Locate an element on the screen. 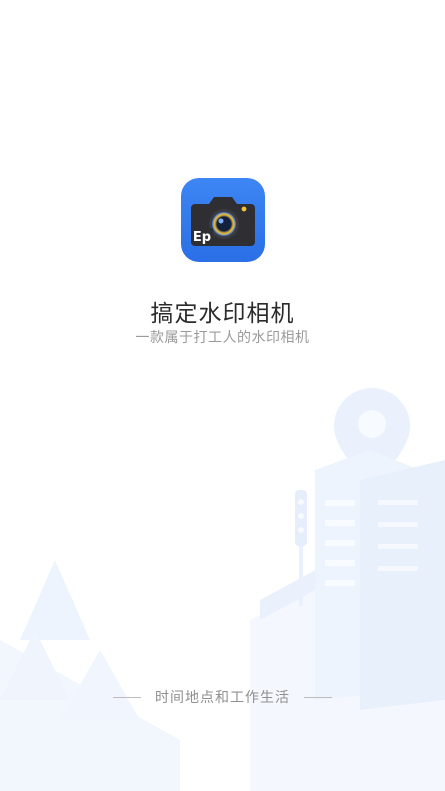 The image size is (445, 791). app-name: 搞定水印相机 is located at coordinates (222, 314).